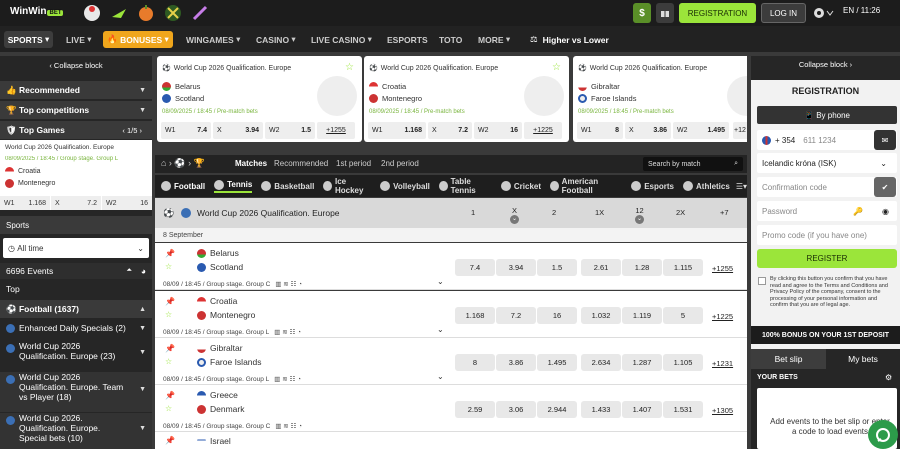 The image size is (900, 449). I want to click on register-button: REGISTER, so click(827, 258).